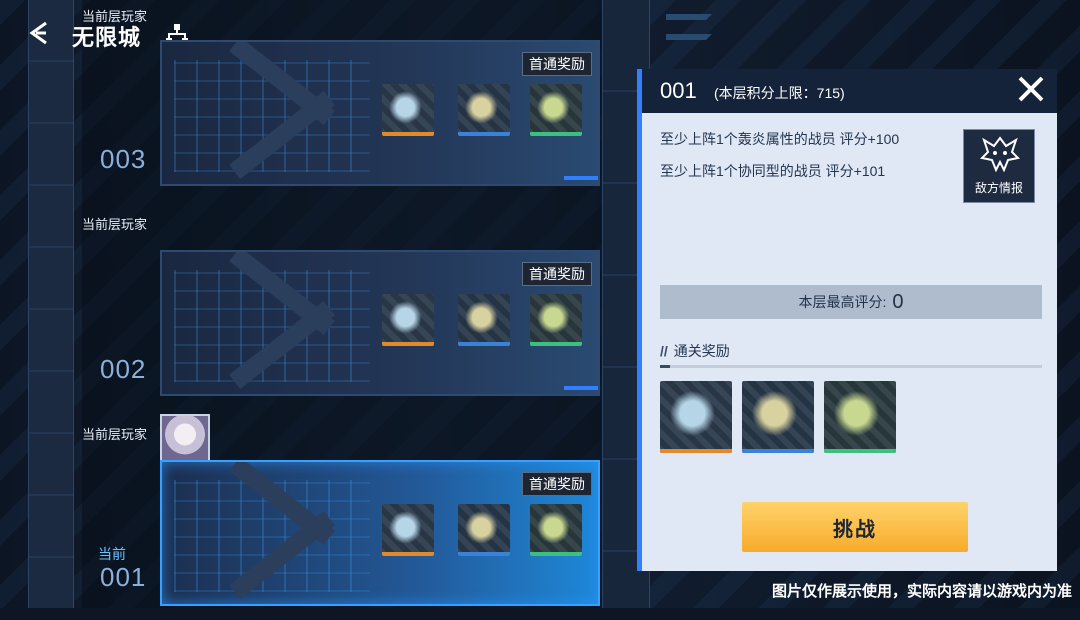 Image resolution: width=1080 pixels, height=620 pixels. Describe the element at coordinates (51, 304) in the screenshot. I see `left-rail-decoration` at that location.